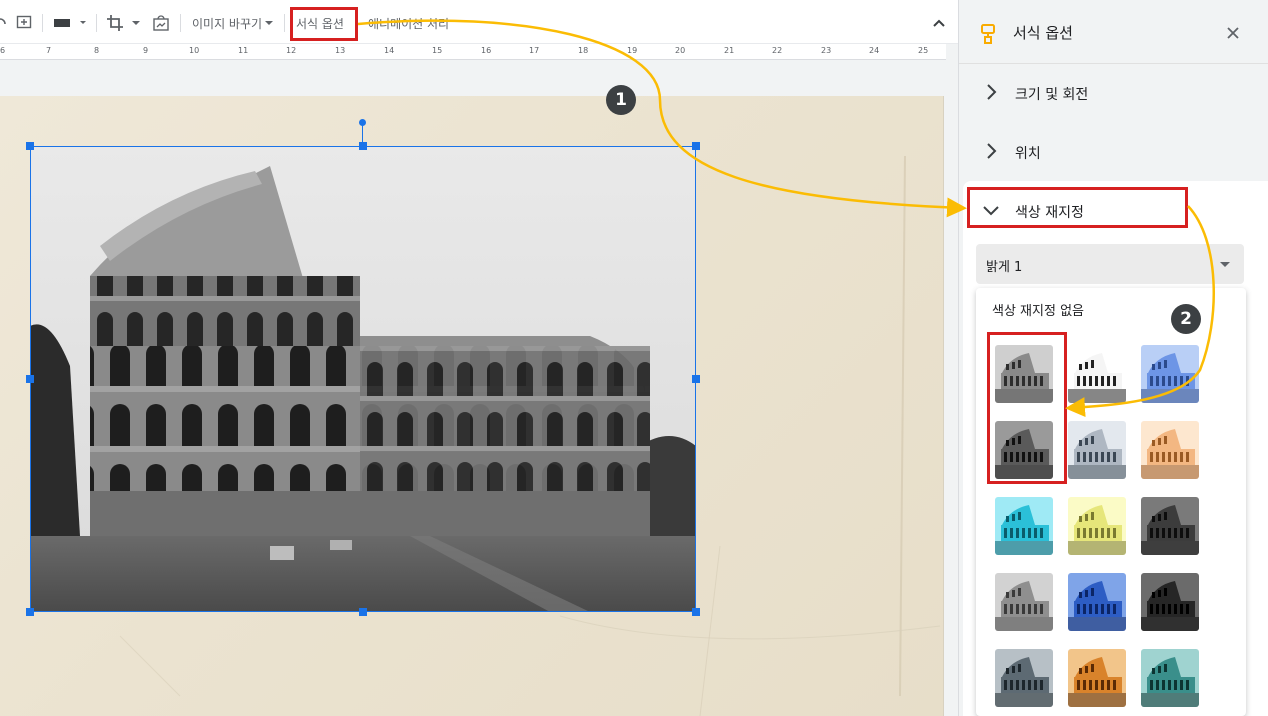 The width and height of the screenshot is (1268, 716). Describe the element at coordinates (1097, 602) in the screenshot. I see `recolor-swatch-blue-dark` at that location.